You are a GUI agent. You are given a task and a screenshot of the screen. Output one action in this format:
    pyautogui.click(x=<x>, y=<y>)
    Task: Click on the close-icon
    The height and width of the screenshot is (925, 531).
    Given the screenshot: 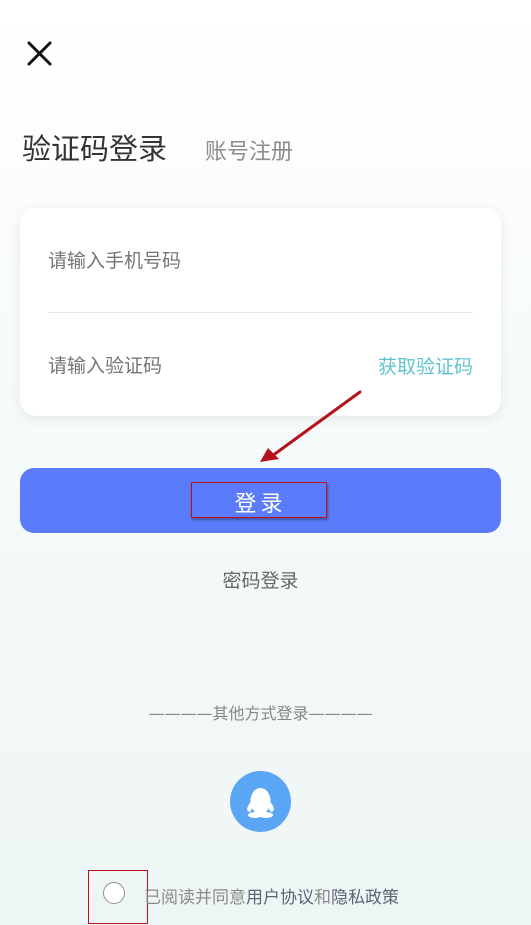 What is the action you would take?
    pyautogui.click(x=39, y=53)
    